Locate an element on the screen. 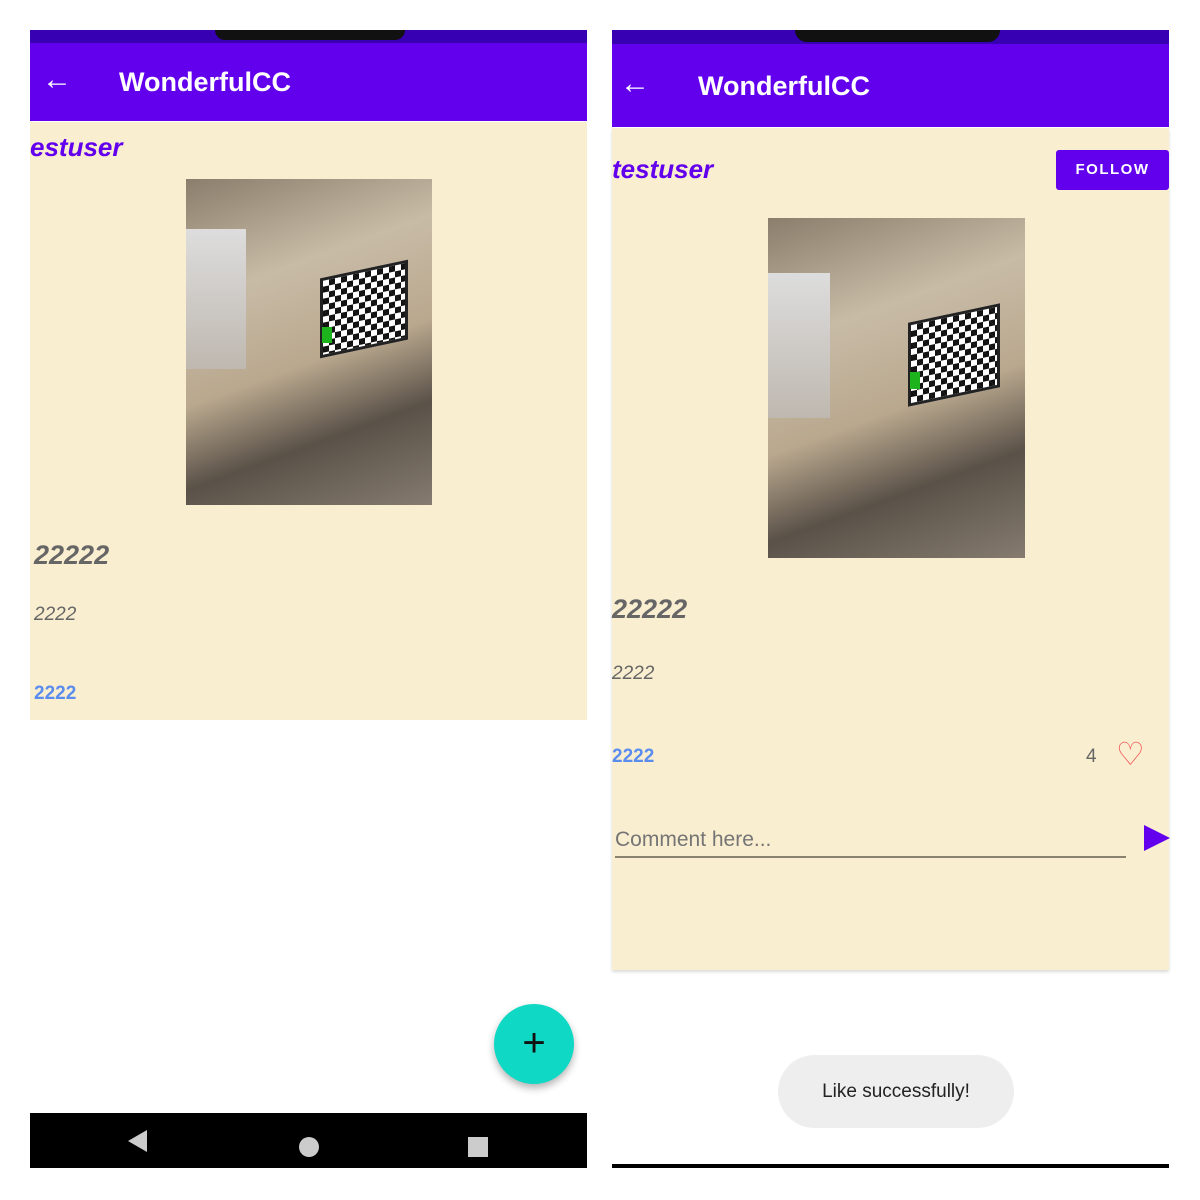 The height and width of the screenshot is (1200, 1200). username: testuser is located at coordinates (662, 169).